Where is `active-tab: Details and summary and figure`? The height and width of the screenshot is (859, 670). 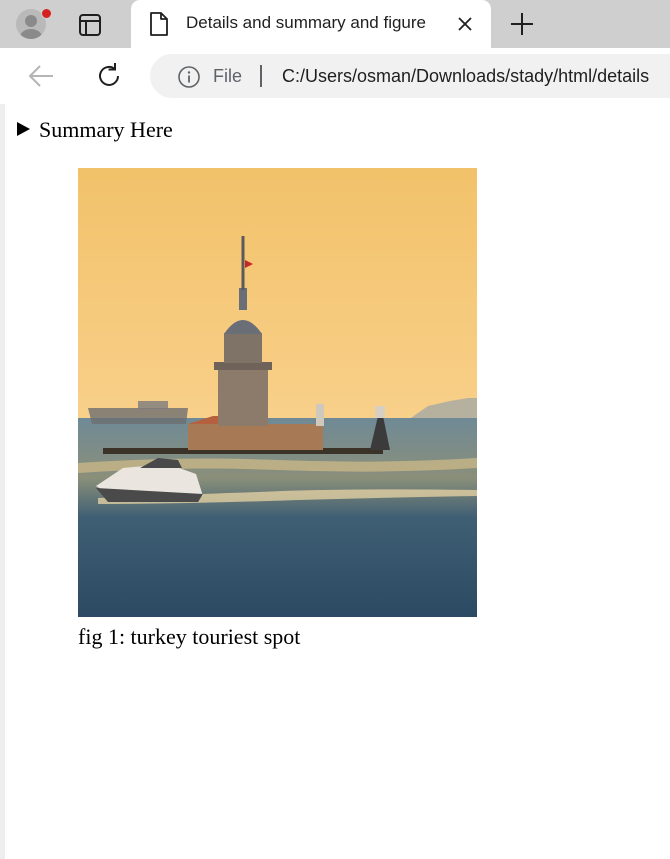
active-tab: Details and summary and figure is located at coordinates (311, 24).